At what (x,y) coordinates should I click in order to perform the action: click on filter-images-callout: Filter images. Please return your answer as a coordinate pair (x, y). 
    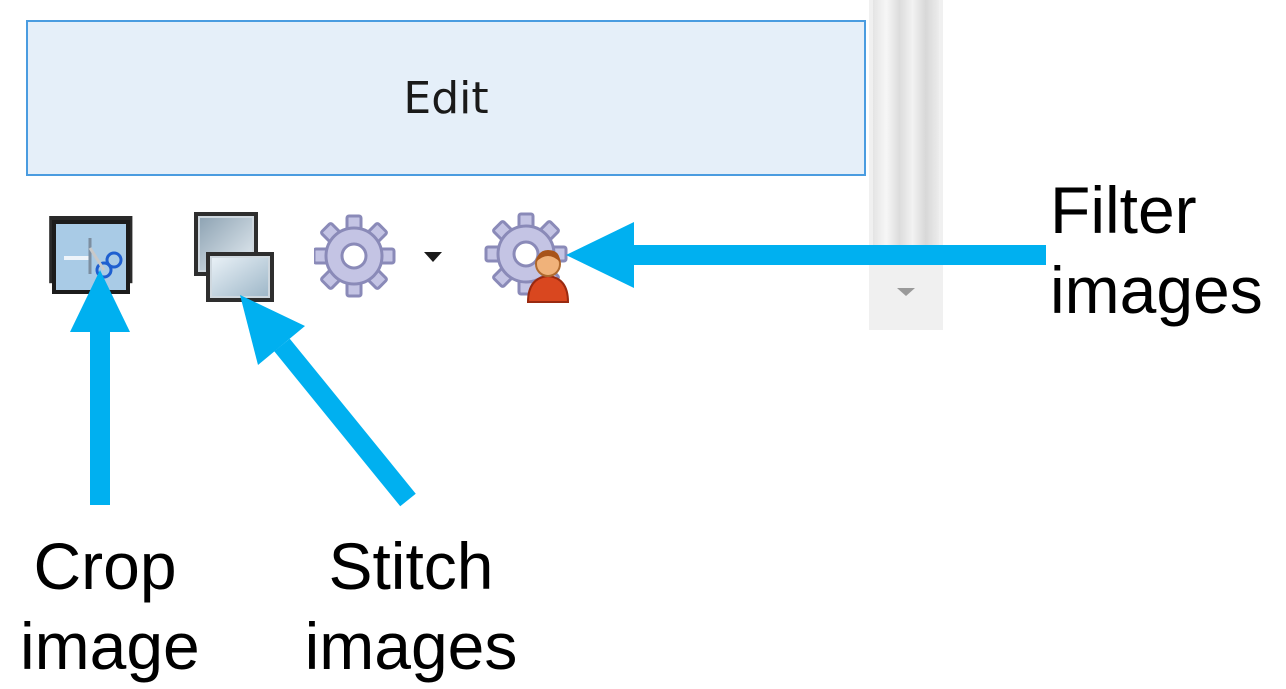
    Looking at the image, I should click on (1156, 250).